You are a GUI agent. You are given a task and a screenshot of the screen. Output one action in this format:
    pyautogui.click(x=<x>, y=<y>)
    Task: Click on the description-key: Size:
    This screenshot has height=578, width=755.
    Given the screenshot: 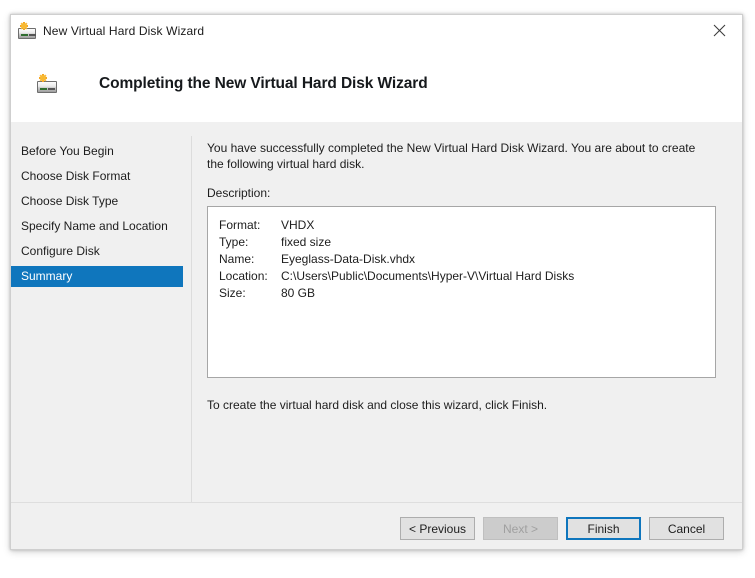 What is the action you would take?
    pyautogui.click(x=232, y=293)
    